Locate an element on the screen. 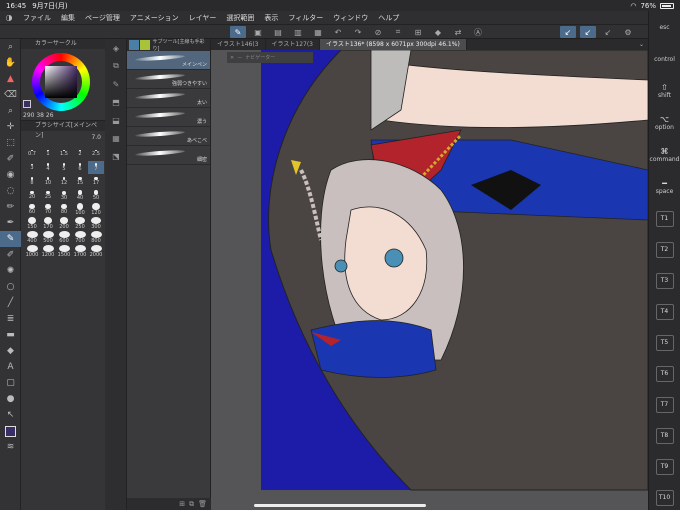  vector-icon: ↙ is located at coordinates (608, 32).